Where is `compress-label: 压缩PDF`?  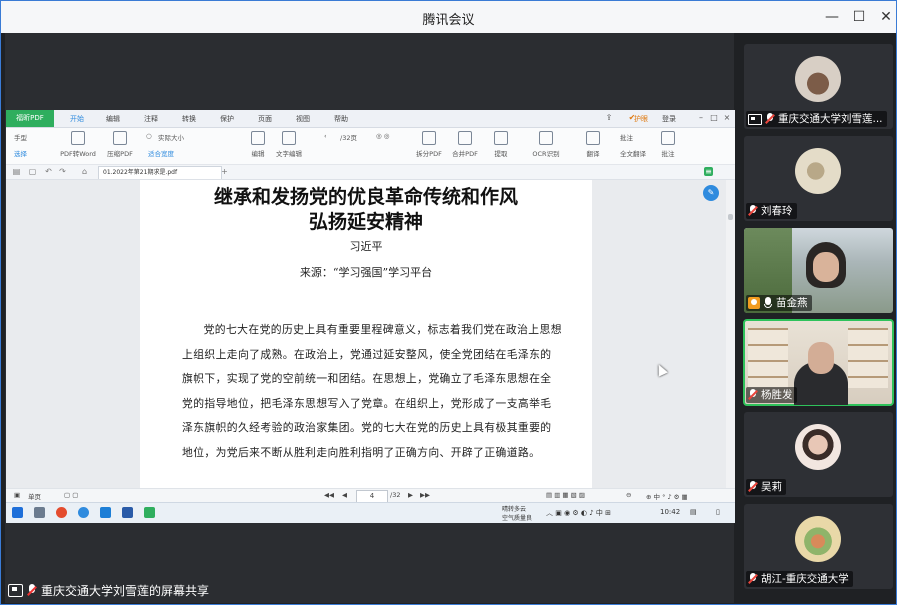
compress-label: 压缩PDF is located at coordinates (120, 154).